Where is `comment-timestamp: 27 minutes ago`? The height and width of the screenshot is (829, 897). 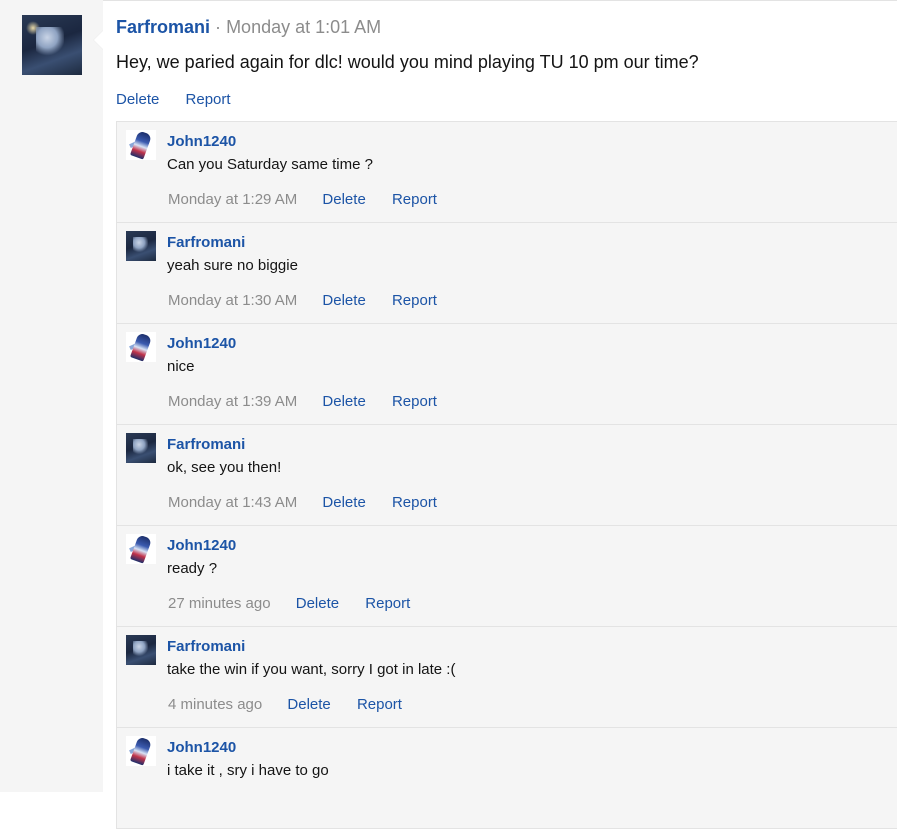
comment-timestamp: 27 minutes ago is located at coordinates (219, 603).